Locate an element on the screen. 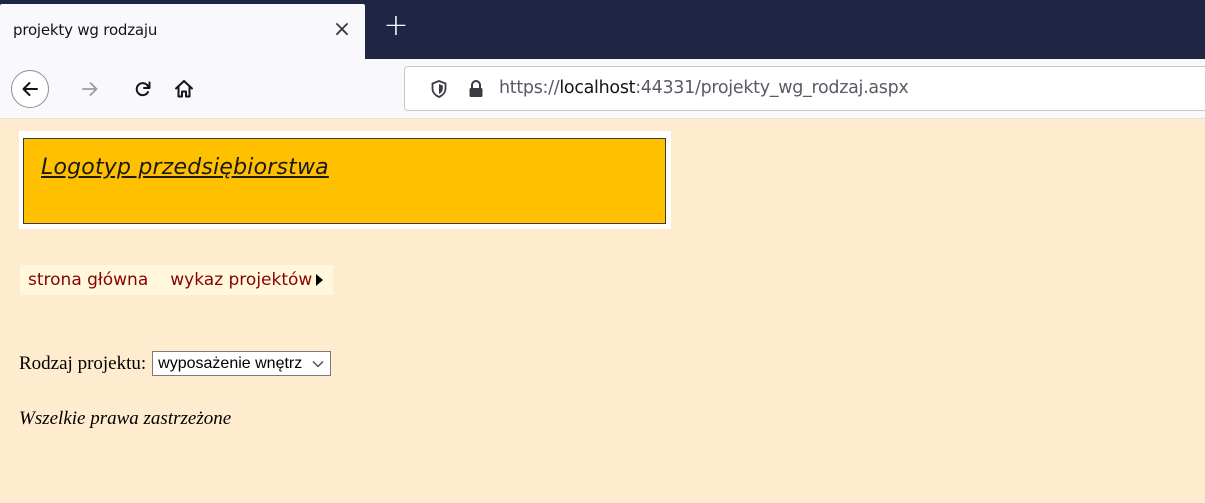 The height and width of the screenshot is (503, 1205). submenu-arrow-icon is located at coordinates (320, 280).